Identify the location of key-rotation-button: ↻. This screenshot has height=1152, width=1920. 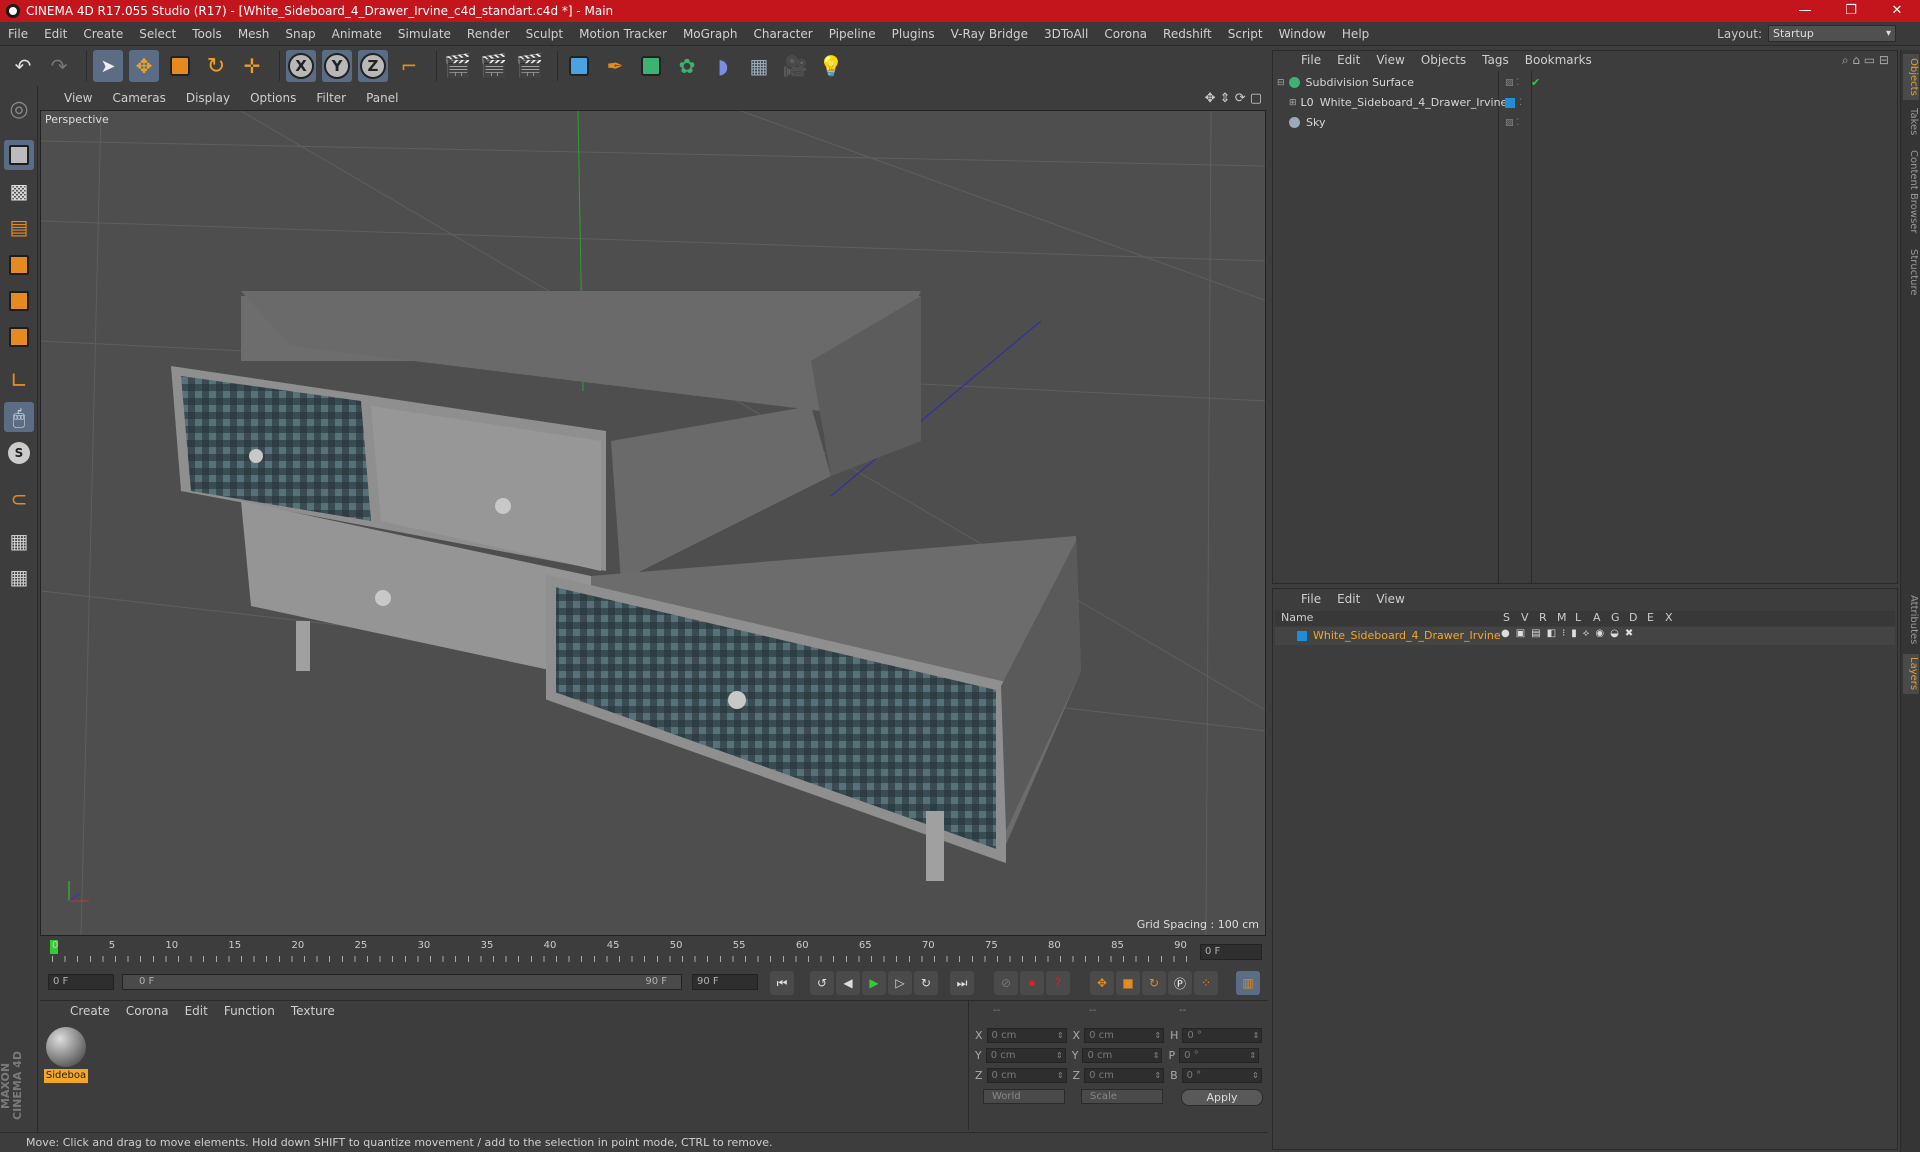
(1154, 983).